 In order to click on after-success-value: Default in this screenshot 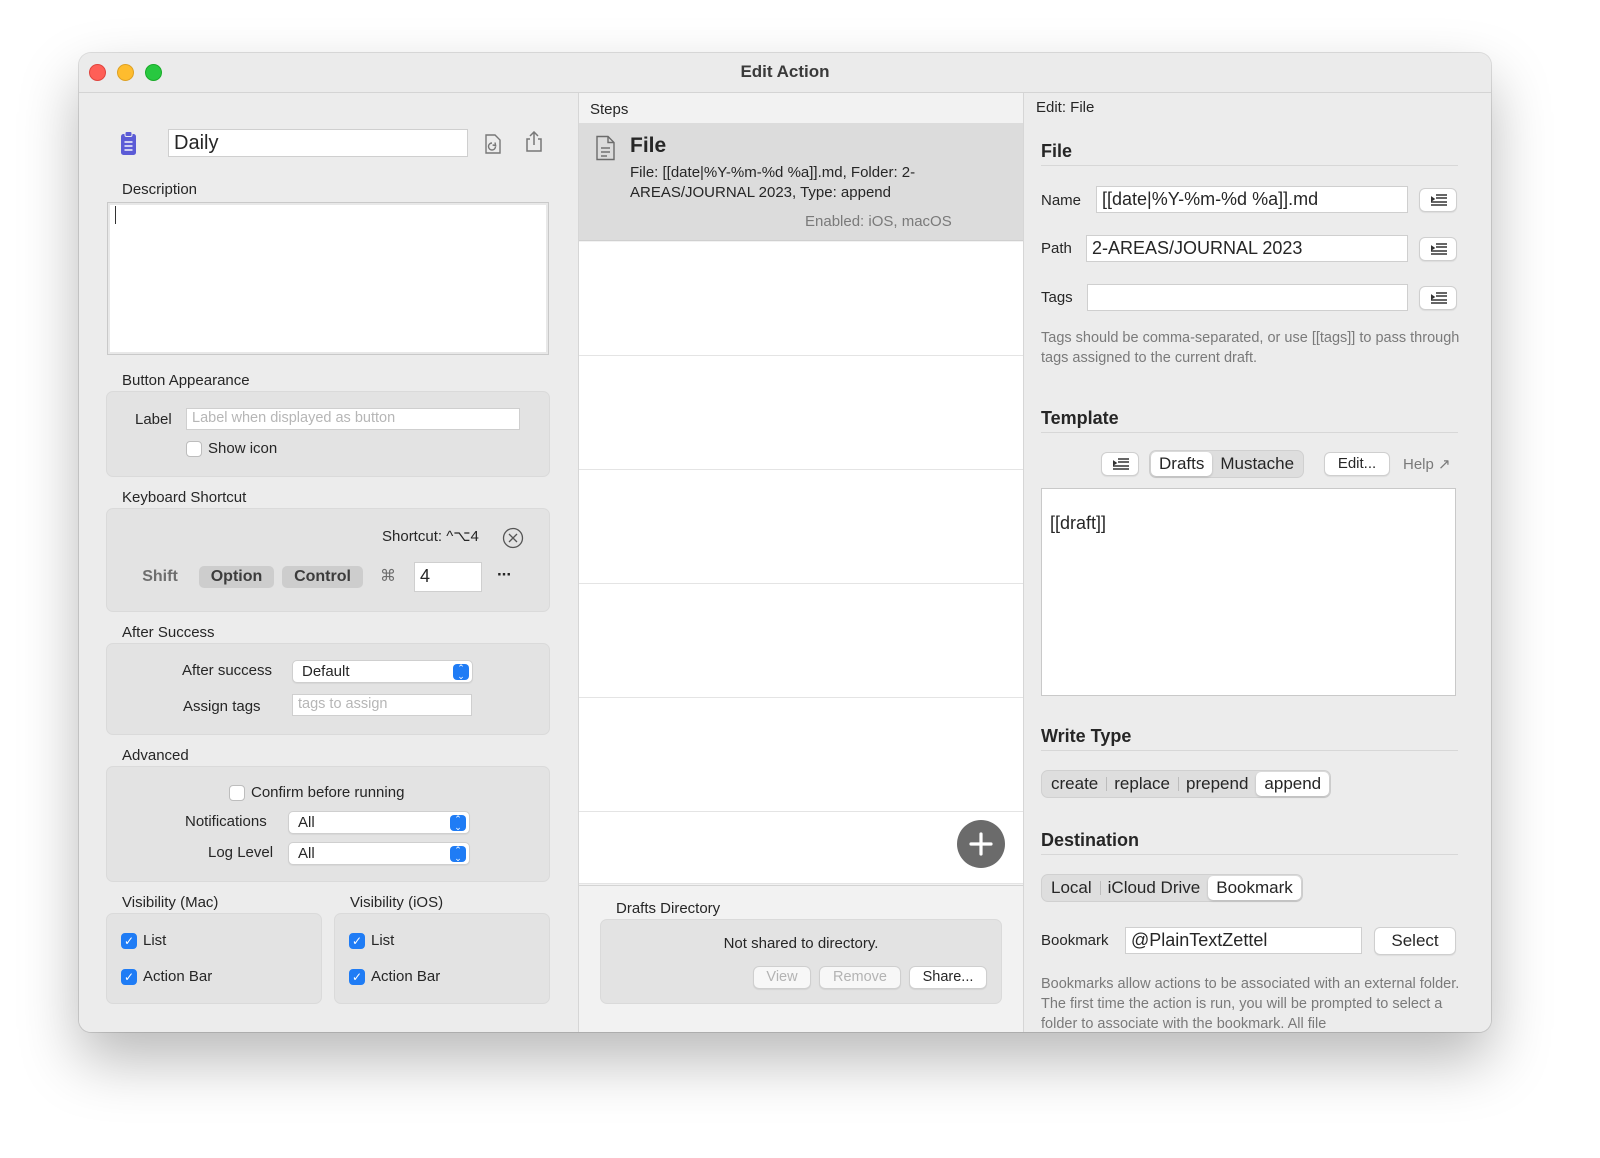, I will do `click(326, 671)`.